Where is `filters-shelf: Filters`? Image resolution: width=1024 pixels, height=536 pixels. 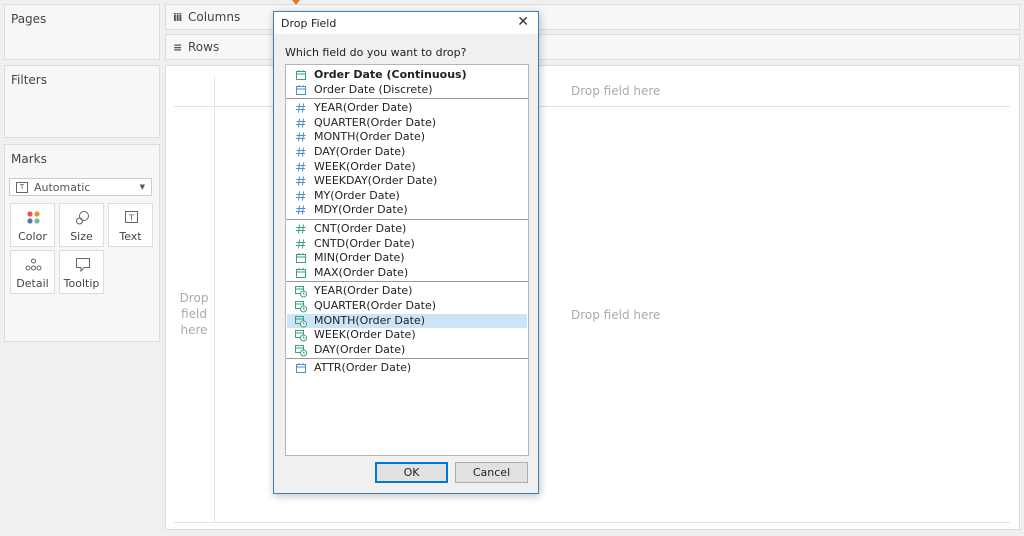
filters-shelf: Filters is located at coordinates (82, 101).